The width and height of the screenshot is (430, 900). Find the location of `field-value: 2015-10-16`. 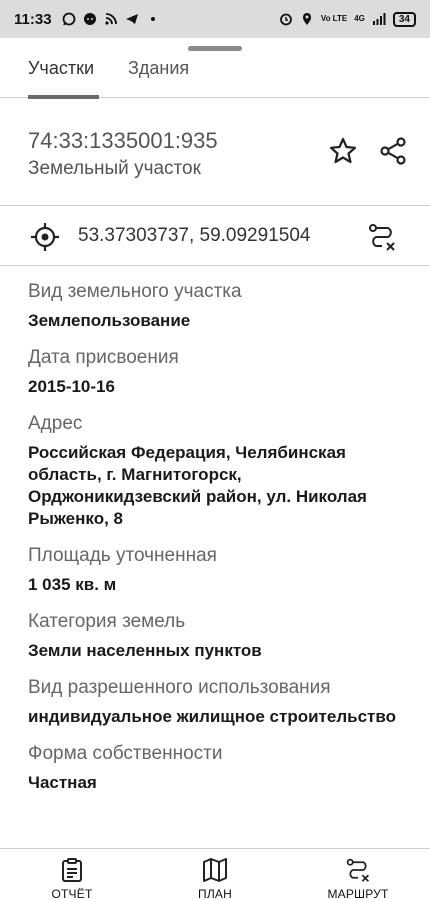

field-value: 2015-10-16 is located at coordinates (71, 386).